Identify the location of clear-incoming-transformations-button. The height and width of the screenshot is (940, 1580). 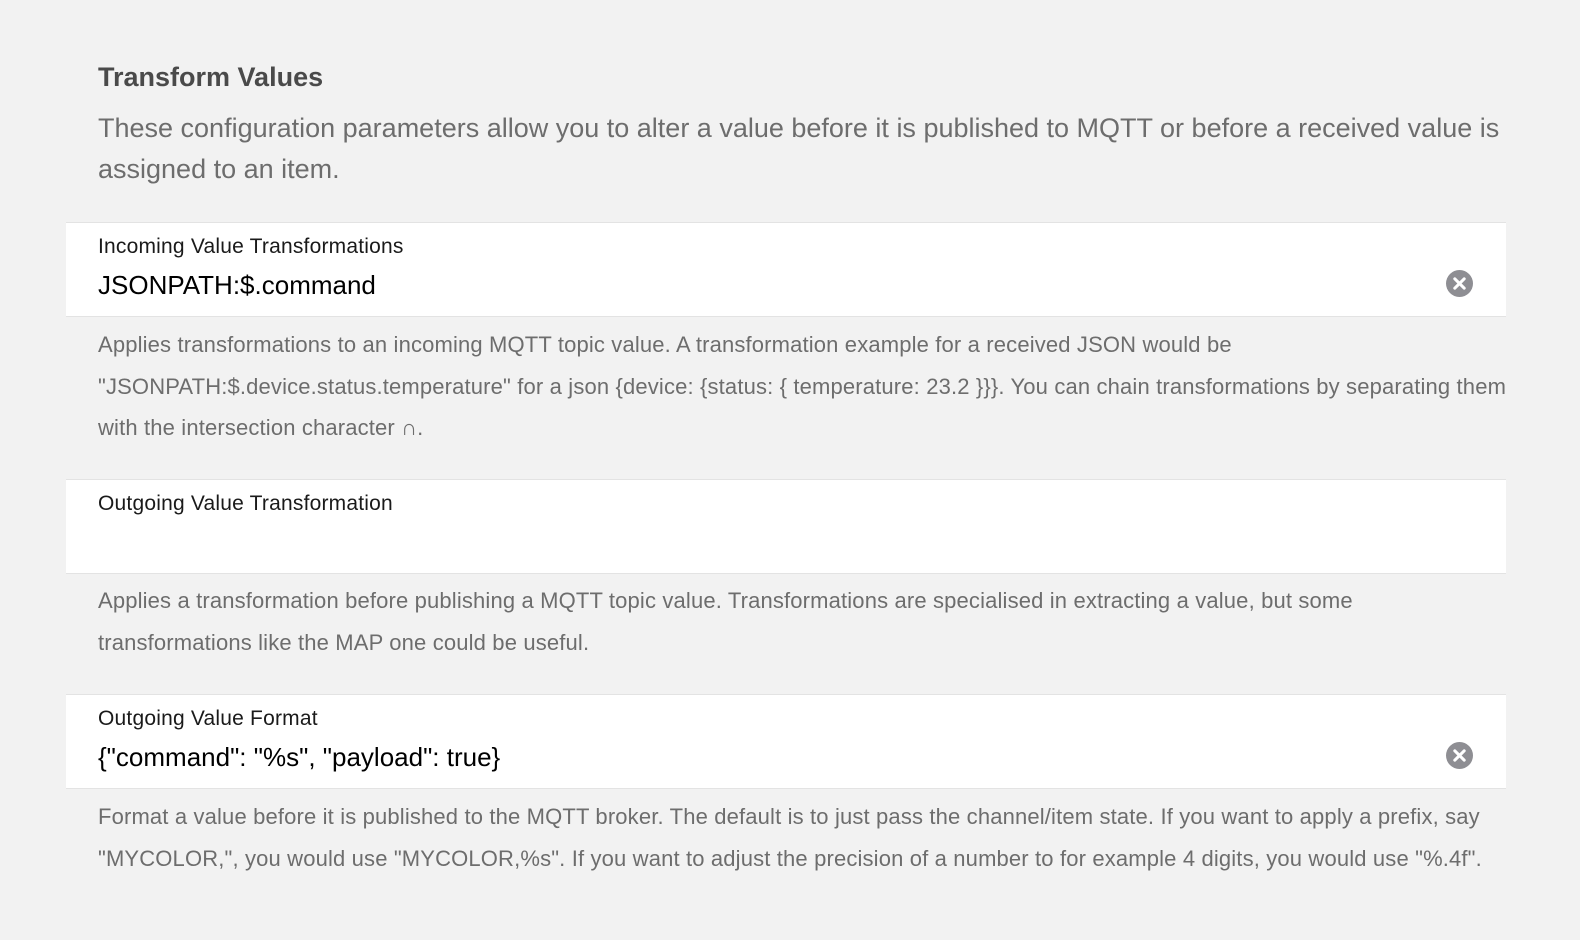
(1459, 283).